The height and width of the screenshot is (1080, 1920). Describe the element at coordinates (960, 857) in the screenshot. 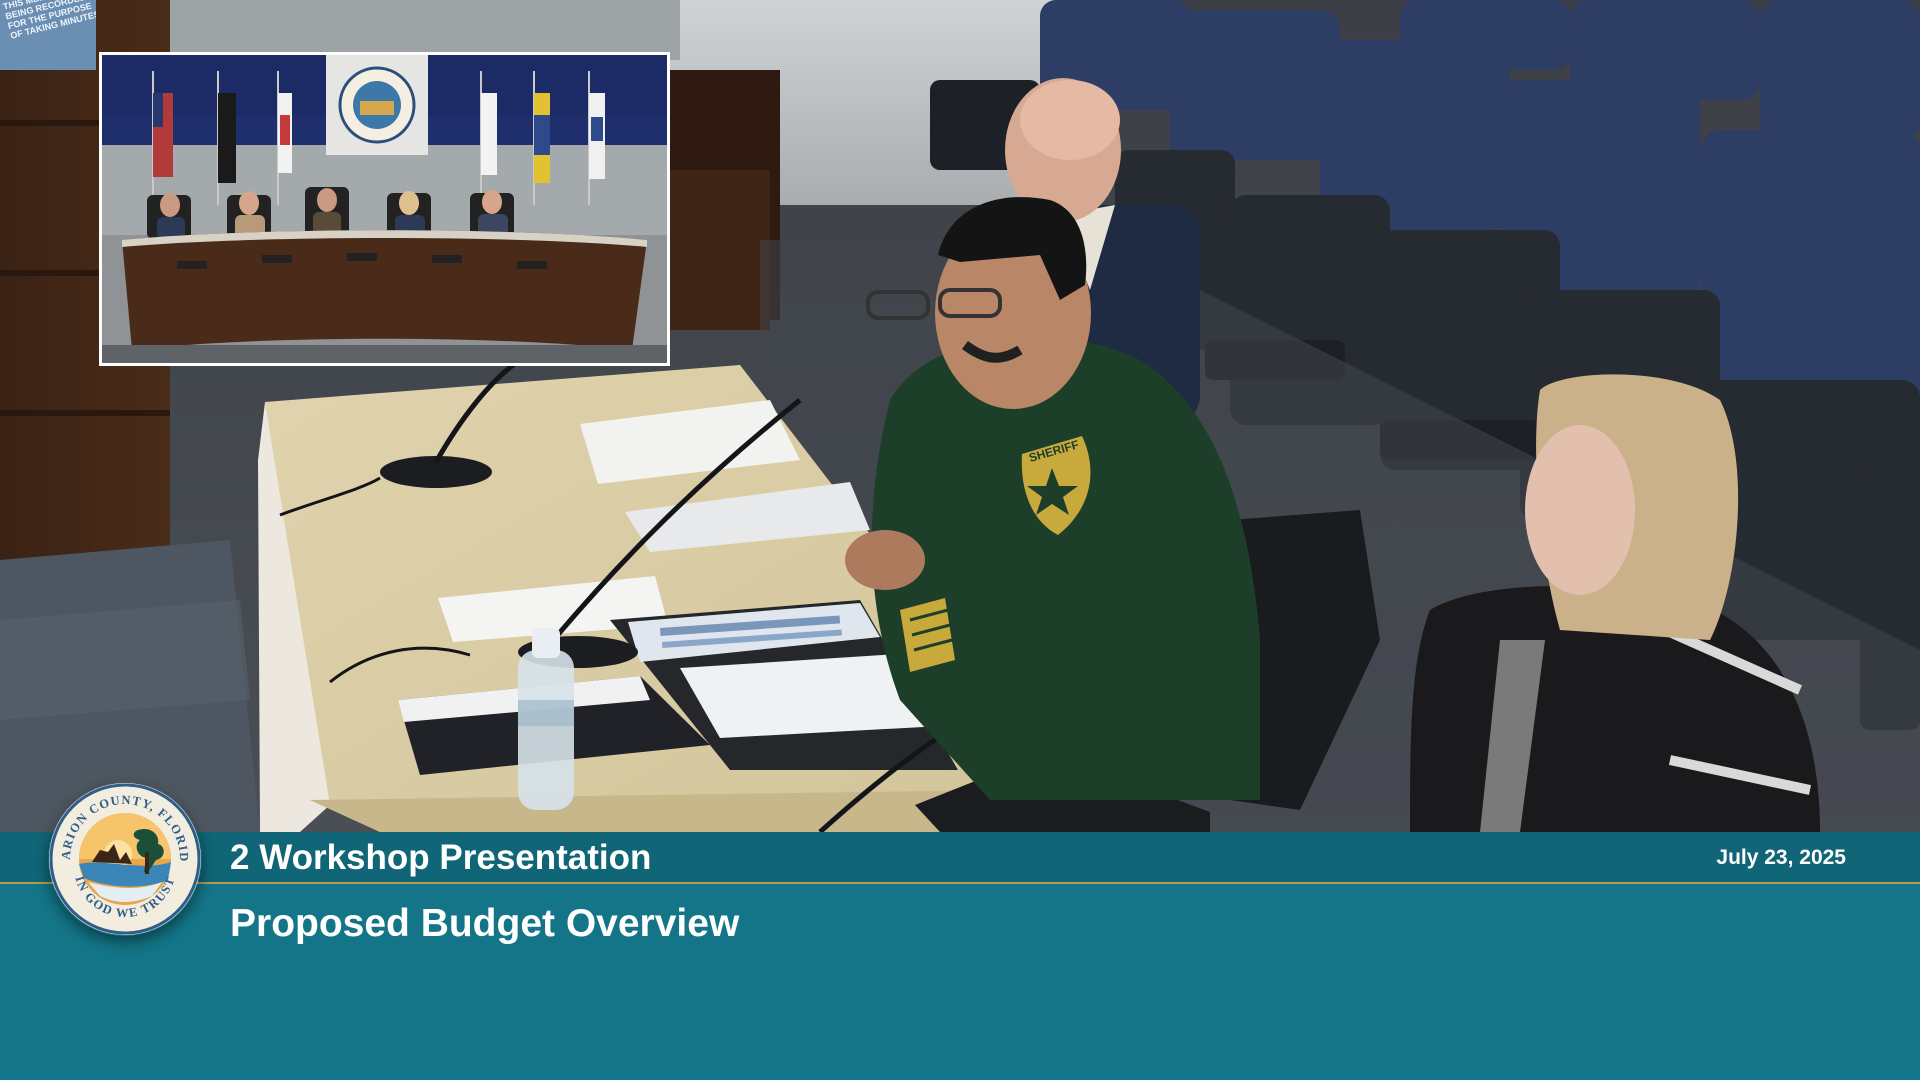

I see `lower-third-top-band: 2 Workshop Presentation July 23, 2025` at that location.